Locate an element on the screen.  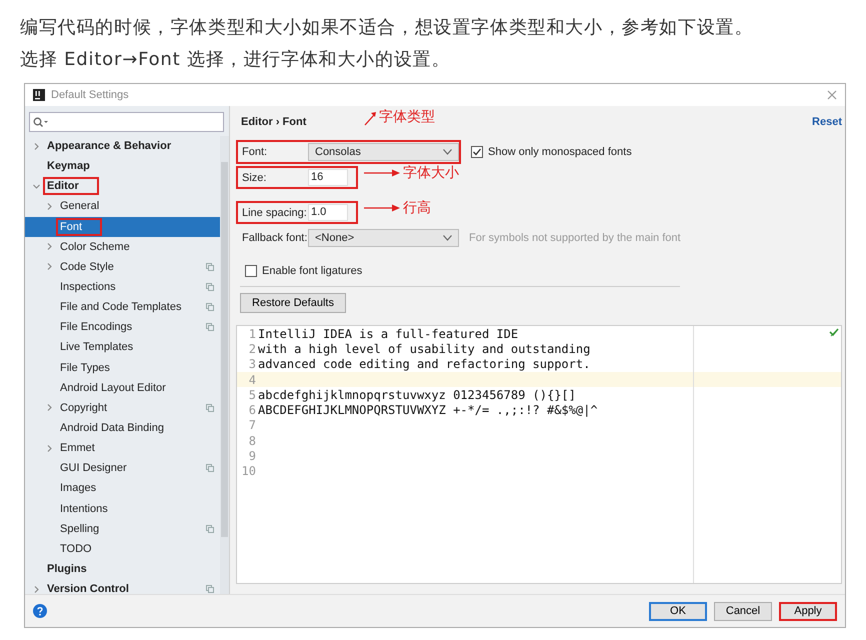
line-number: 5 is located at coordinates (252, 395).